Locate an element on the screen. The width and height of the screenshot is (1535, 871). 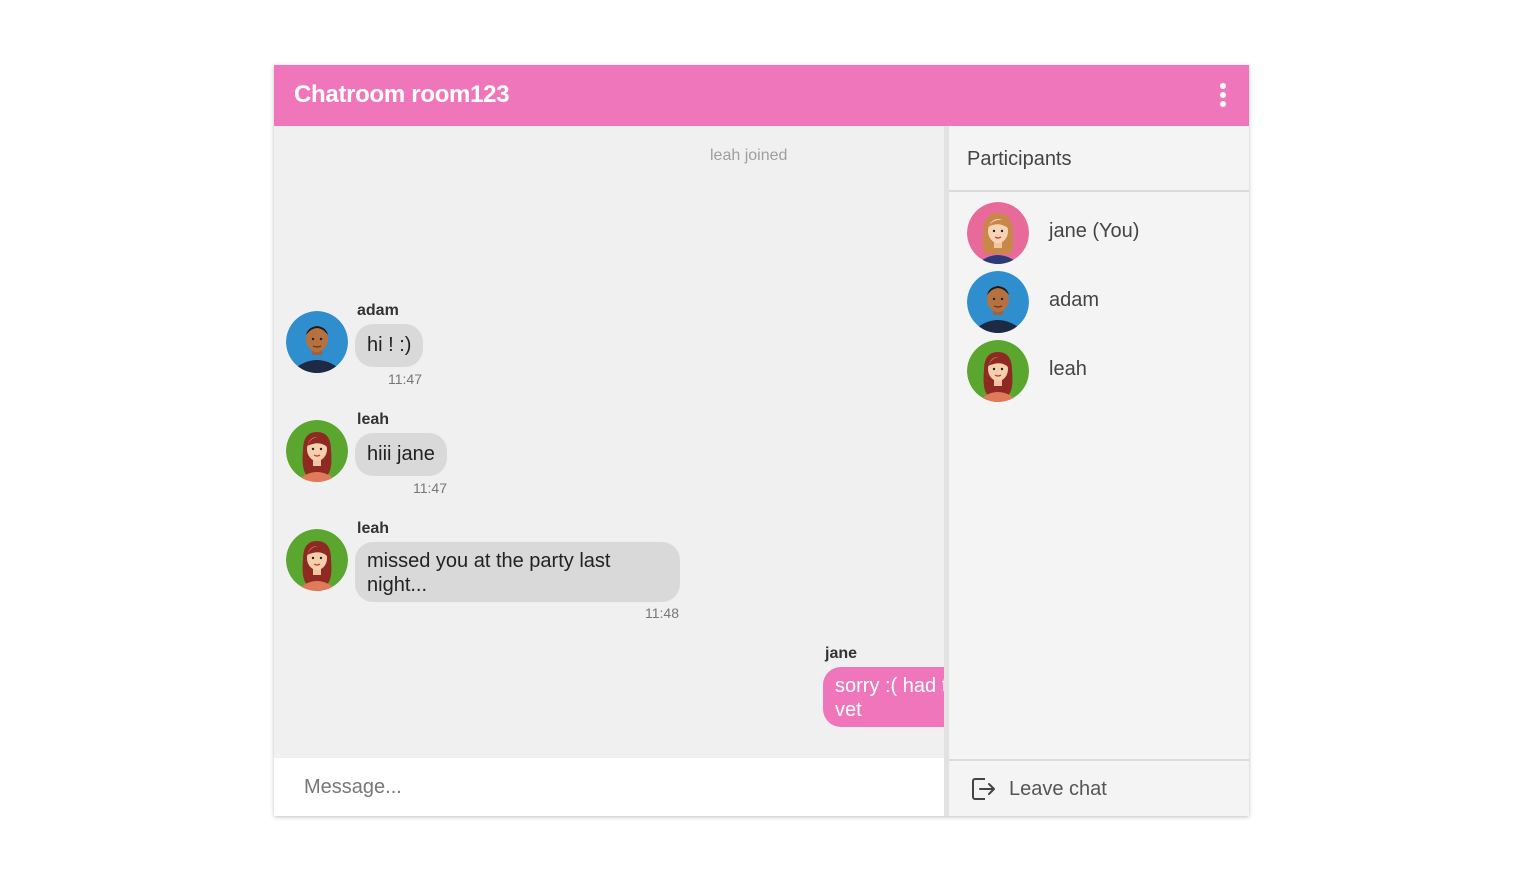
chat-title: Chatroom room123 is located at coordinates (402, 94).